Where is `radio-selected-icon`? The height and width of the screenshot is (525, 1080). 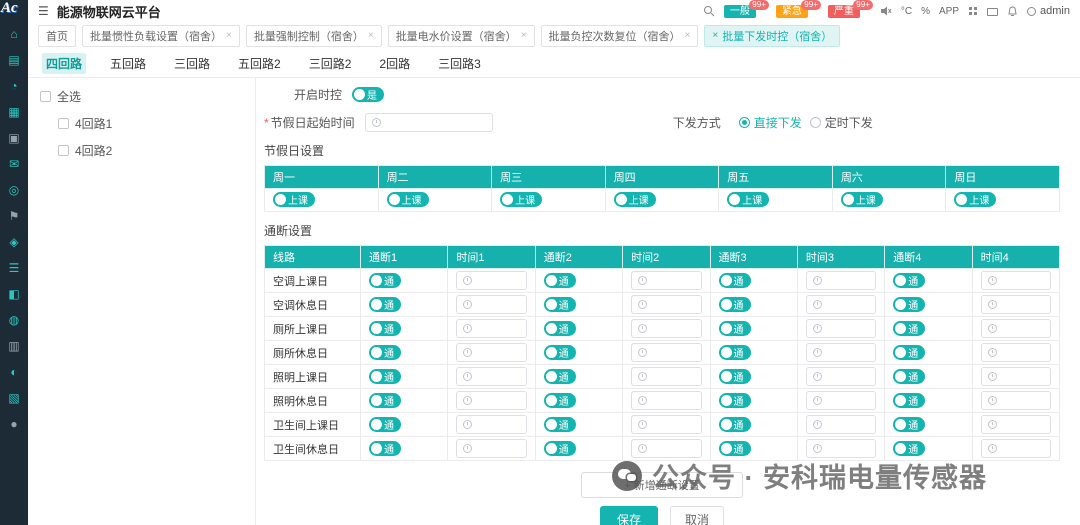 radio-selected-icon is located at coordinates (744, 122).